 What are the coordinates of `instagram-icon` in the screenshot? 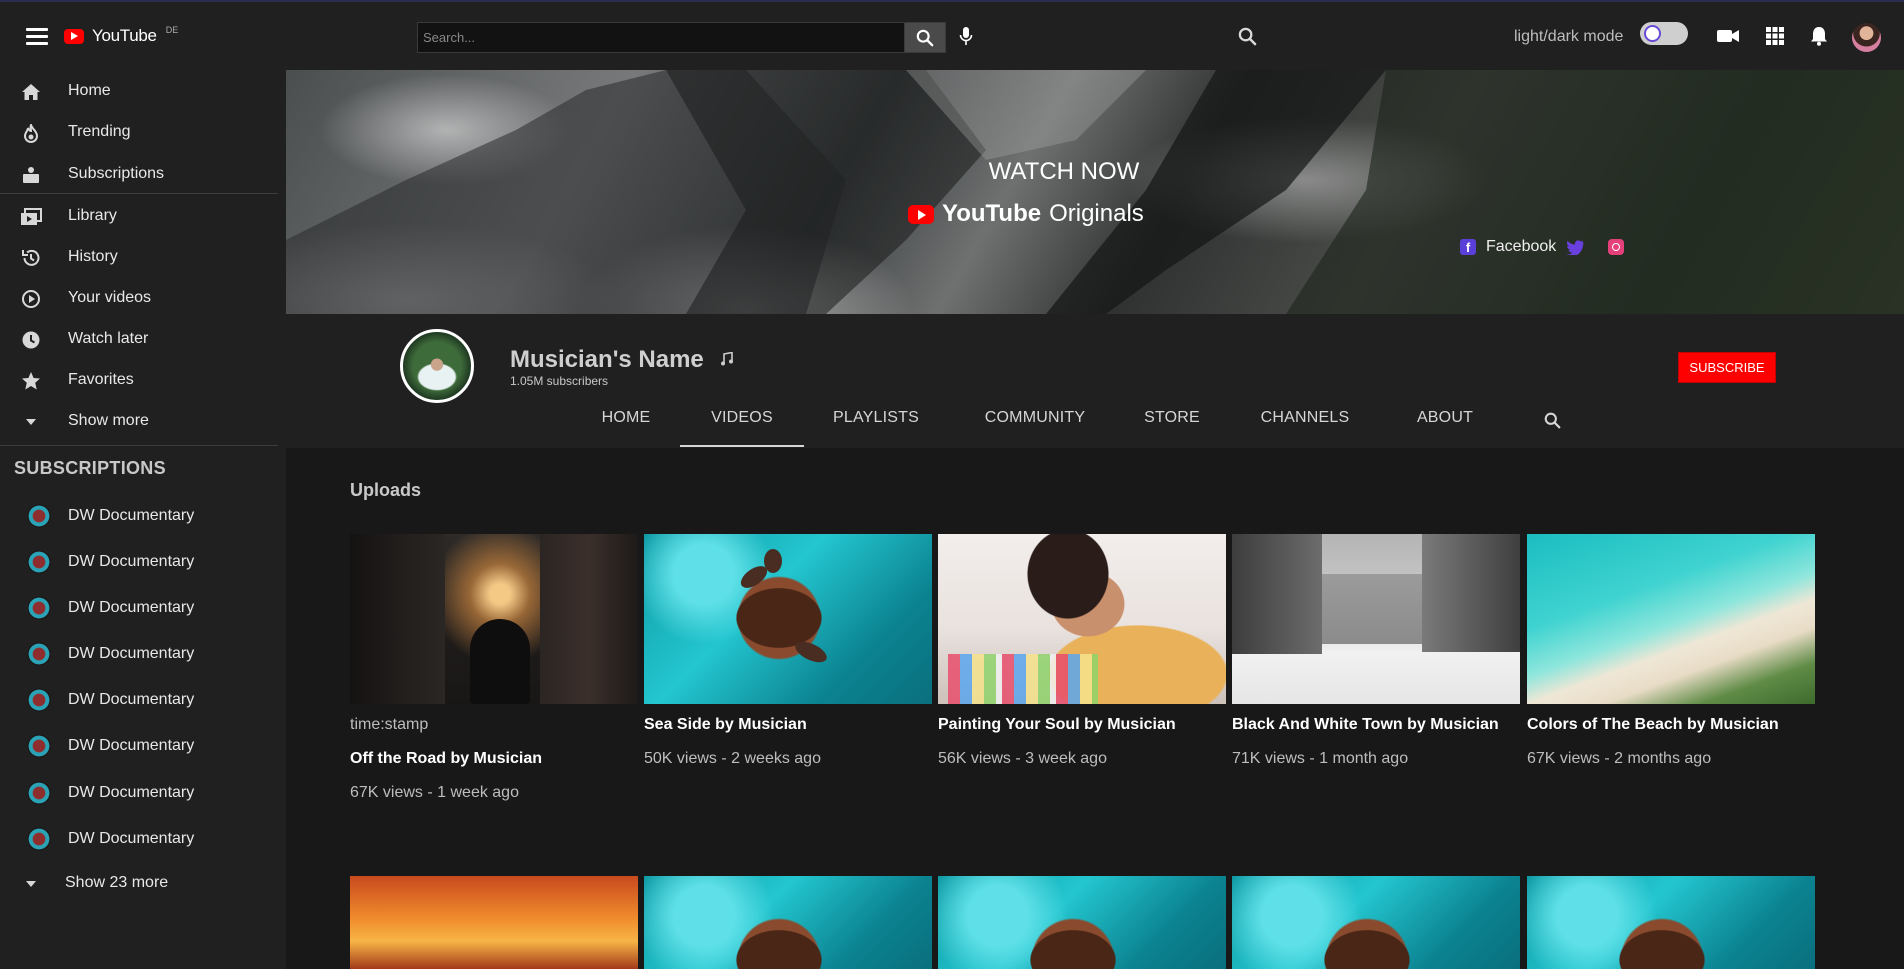 It's located at (1616, 247).